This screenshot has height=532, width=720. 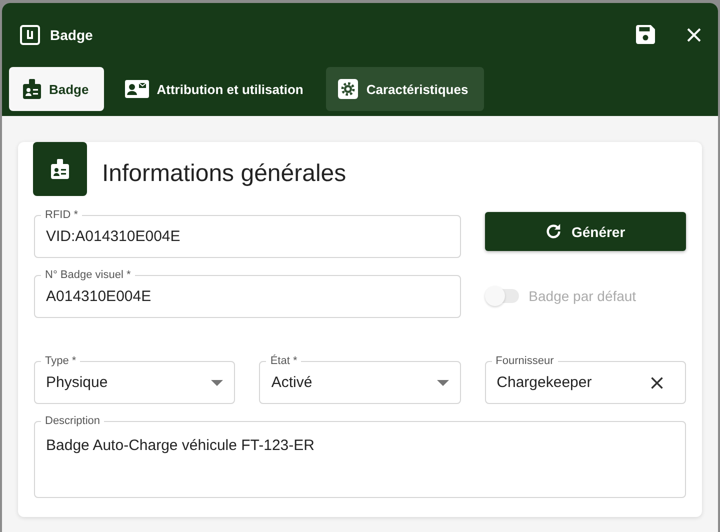 What do you see at coordinates (405, 89) in the screenshot?
I see `tab: Caractéristiques` at bounding box center [405, 89].